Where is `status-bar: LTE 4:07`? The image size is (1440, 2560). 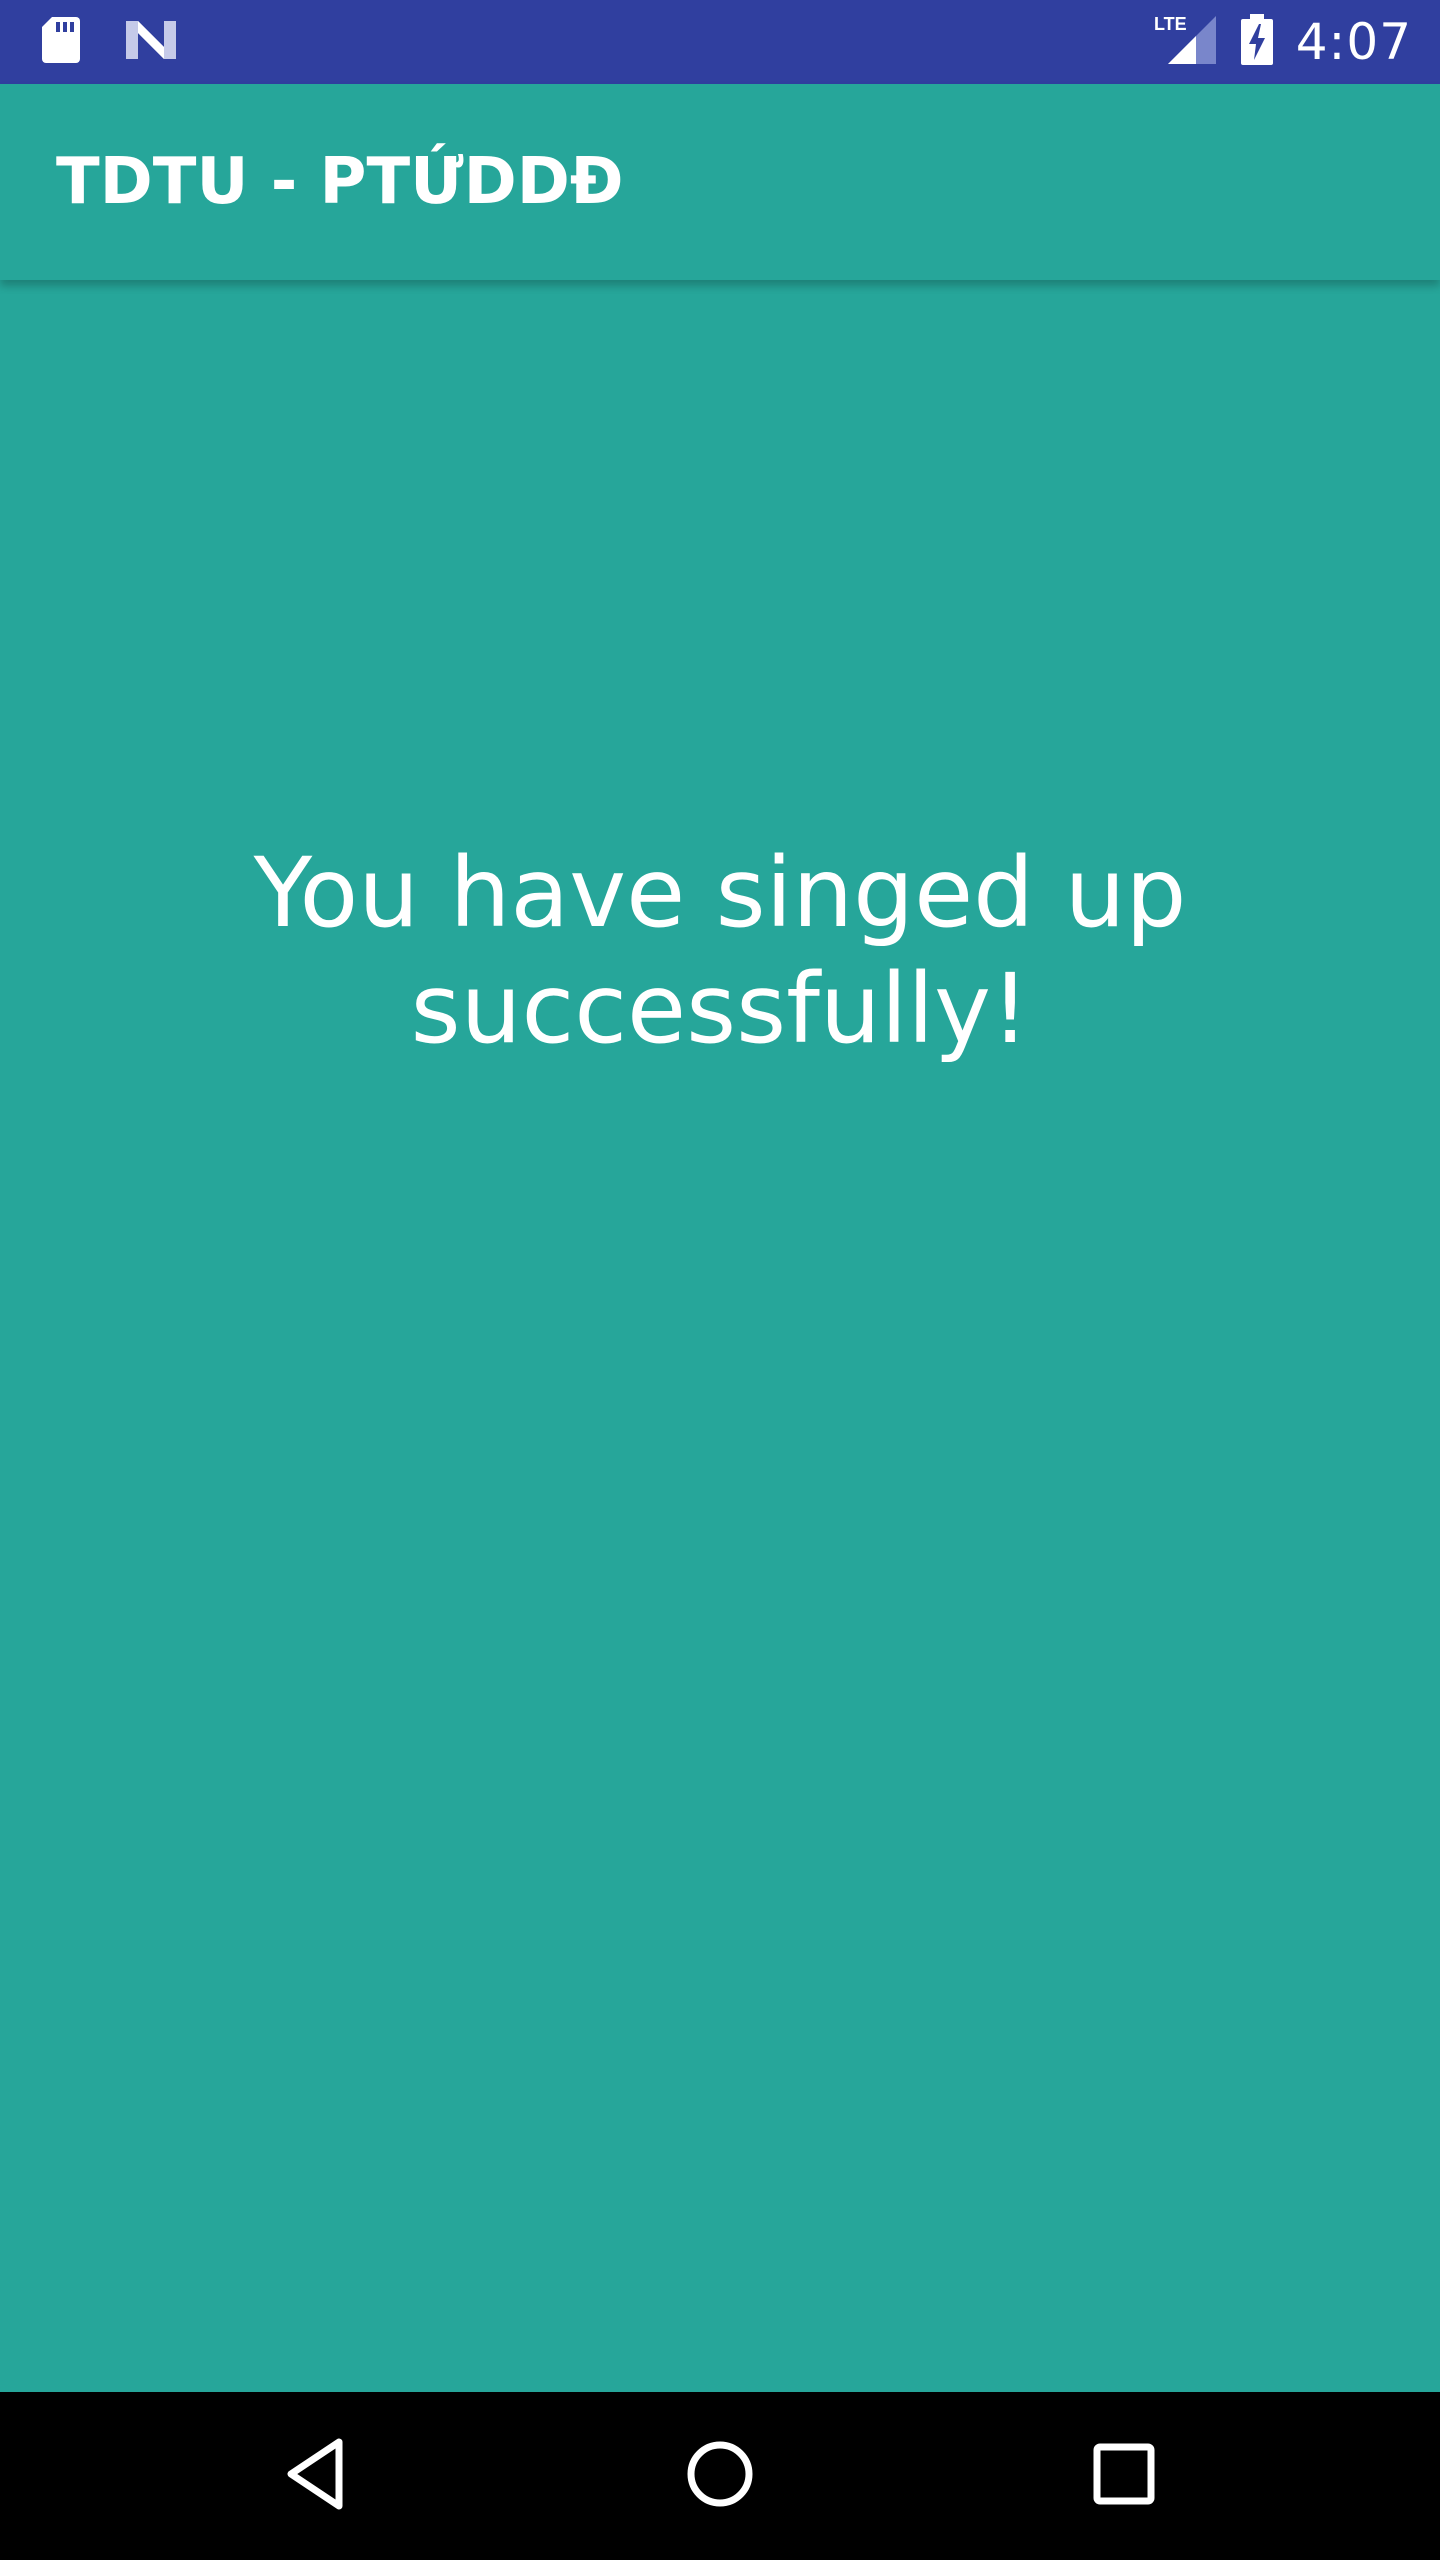 status-bar: LTE 4:07 is located at coordinates (720, 42).